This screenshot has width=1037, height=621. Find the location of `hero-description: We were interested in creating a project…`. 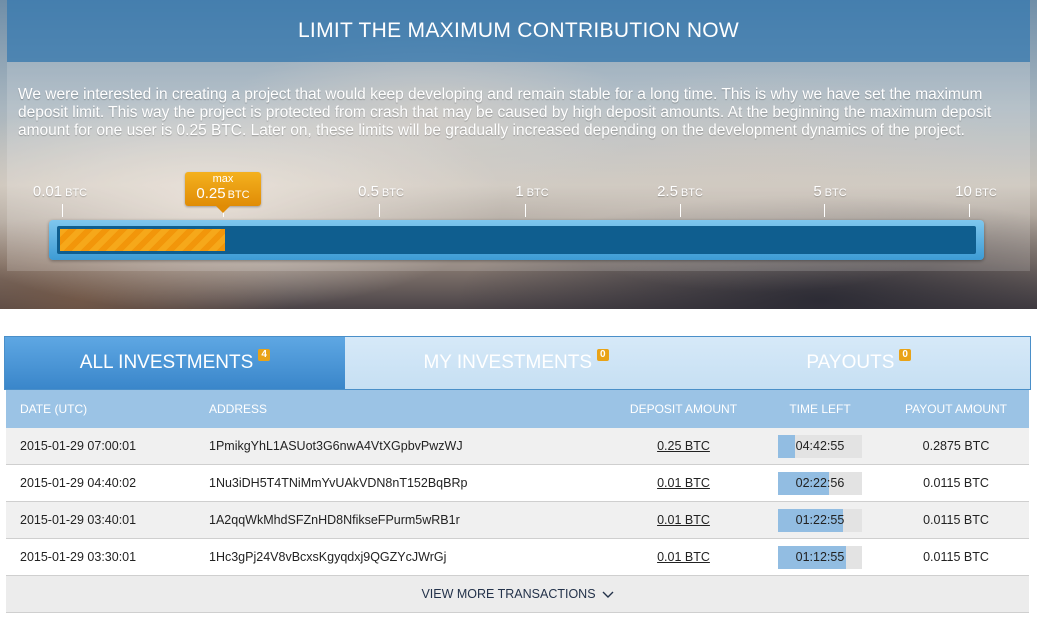

hero-description: We were interested in creating a project… is located at coordinates (505, 112).